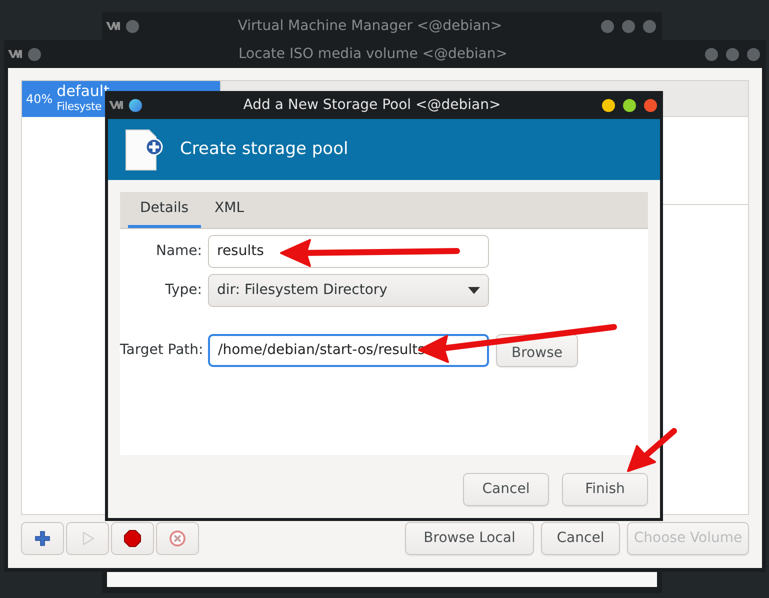  What do you see at coordinates (183, 290) in the screenshot?
I see `field-label: Type:` at bounding box center [183, 290].